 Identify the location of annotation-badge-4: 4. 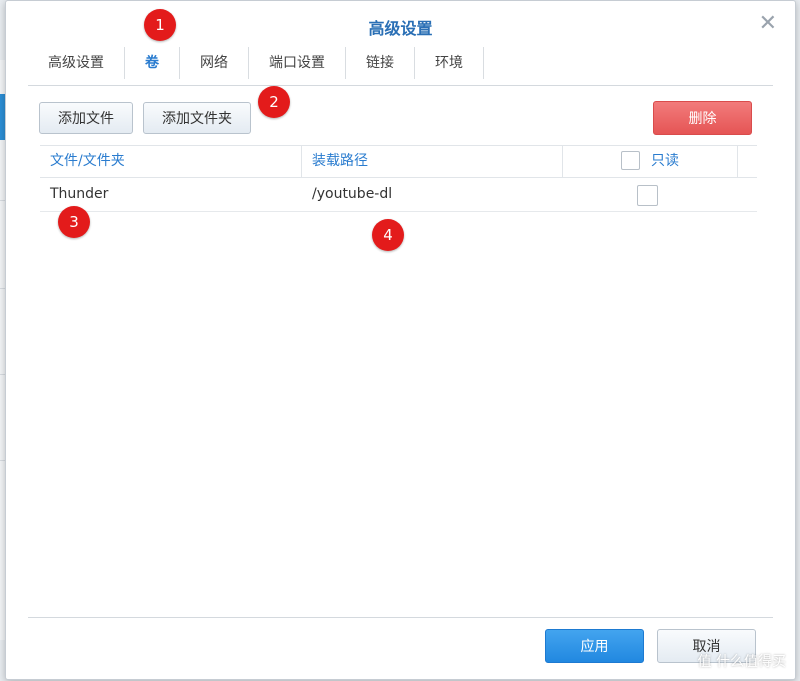
(388, 235).